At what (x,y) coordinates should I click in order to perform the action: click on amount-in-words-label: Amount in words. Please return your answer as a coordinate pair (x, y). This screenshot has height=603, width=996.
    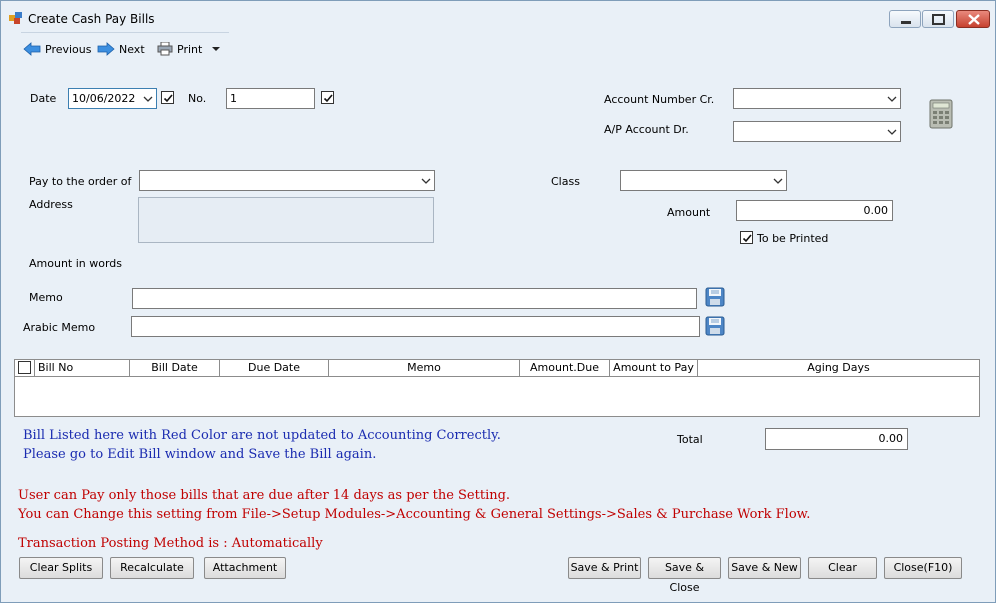
    Looking at the image, I should click on (76, 263).